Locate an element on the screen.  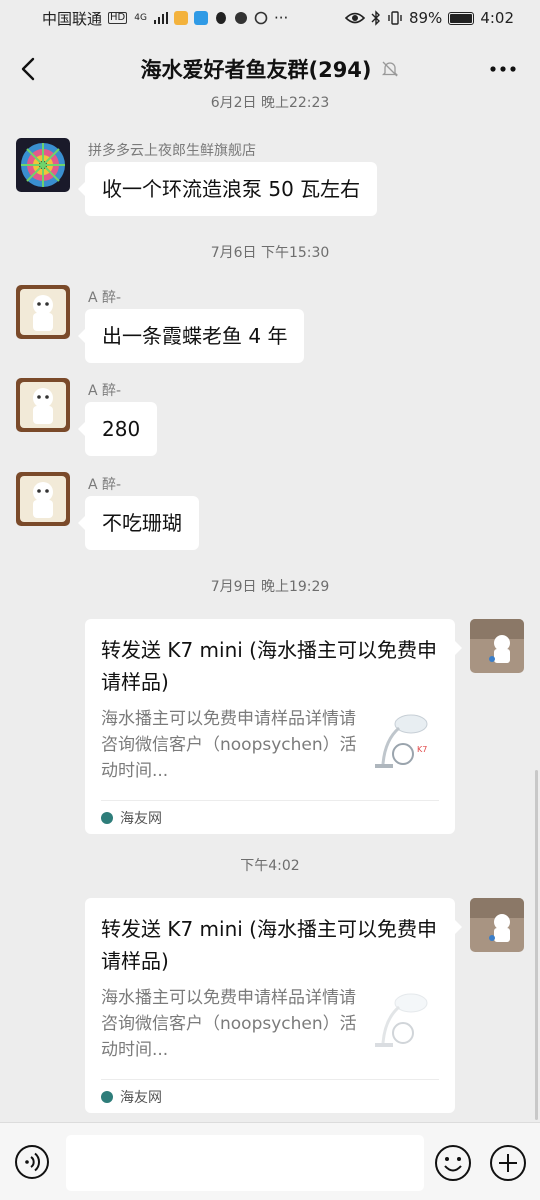
bluetooth-icon is located at coordinates (375, 18).